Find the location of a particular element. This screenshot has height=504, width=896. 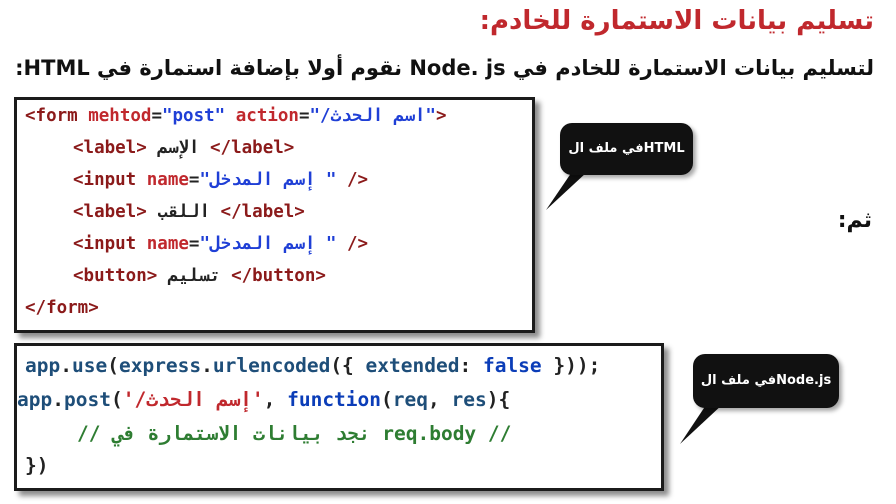

code-token: res is located at coordinates (469, 399).